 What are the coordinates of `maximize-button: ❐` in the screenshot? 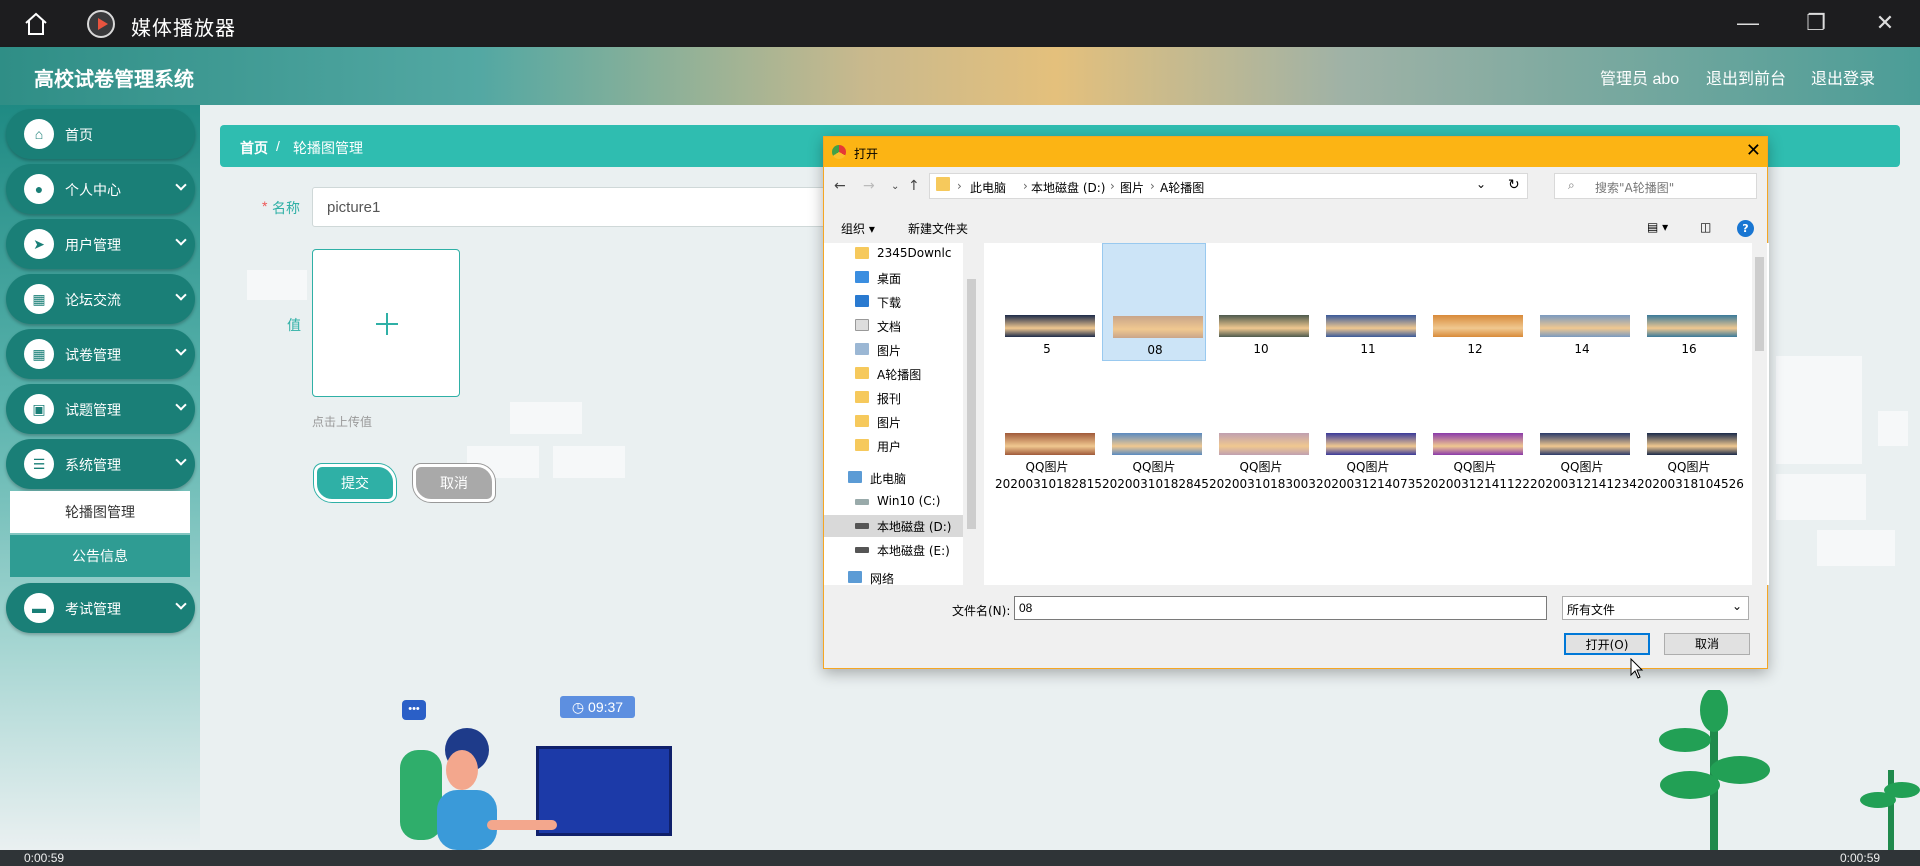 It's located at (1816, 23).